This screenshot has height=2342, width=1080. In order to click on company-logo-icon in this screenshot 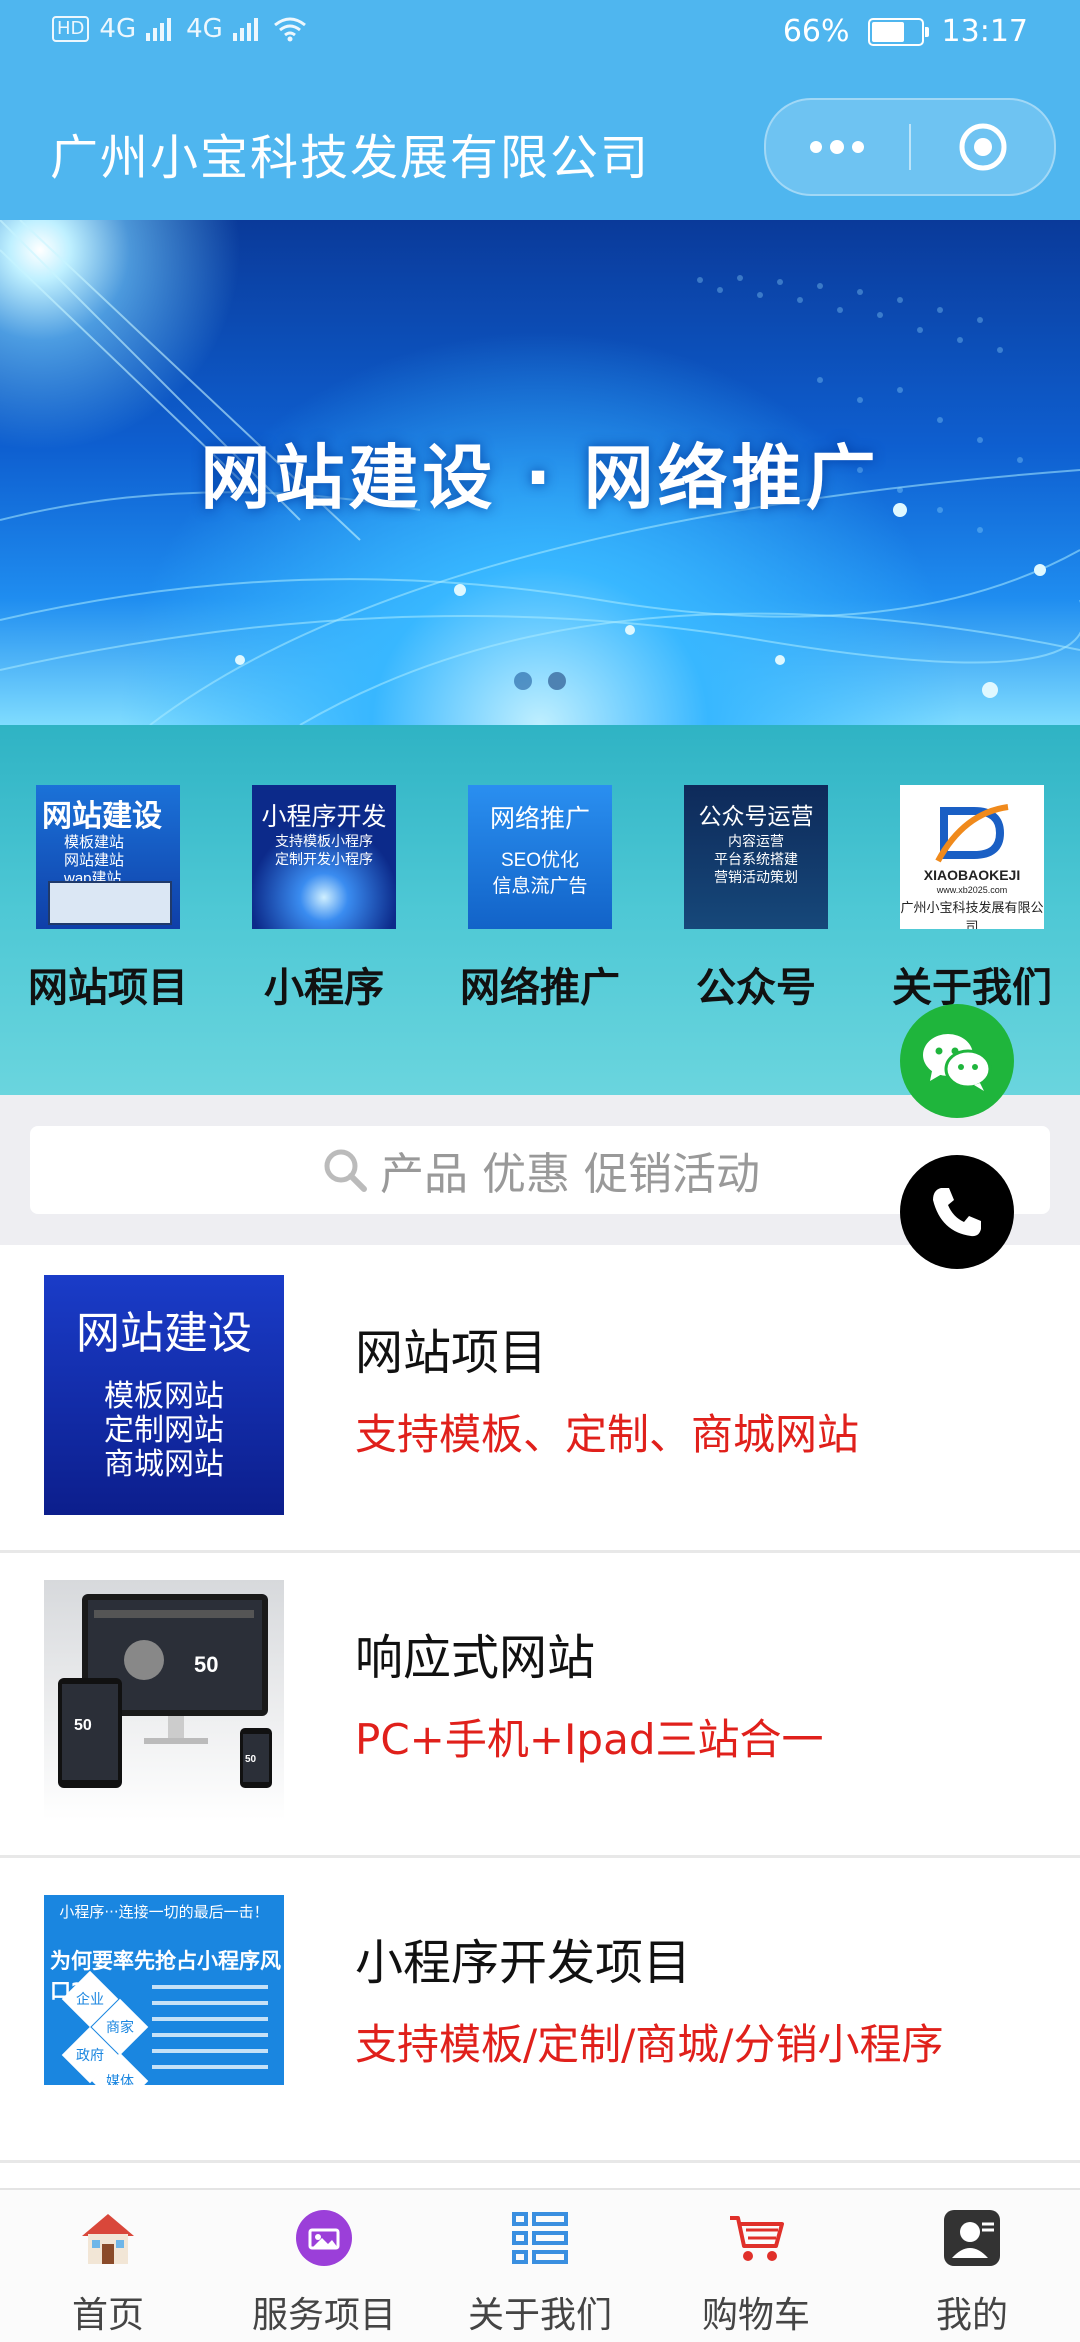, I will do `click(972, 833)`.